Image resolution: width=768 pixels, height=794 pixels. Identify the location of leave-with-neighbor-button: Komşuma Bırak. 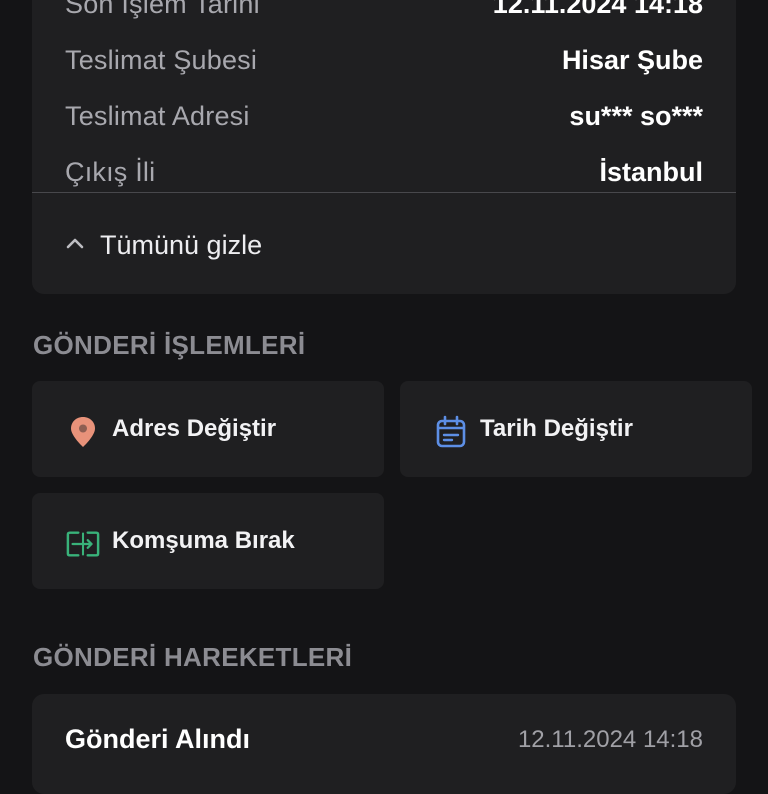
(208, 541).